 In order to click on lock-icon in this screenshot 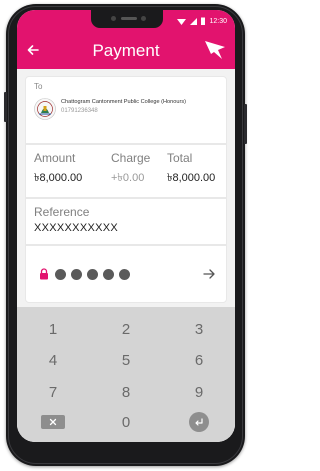, I will do `click(44, 274)`.